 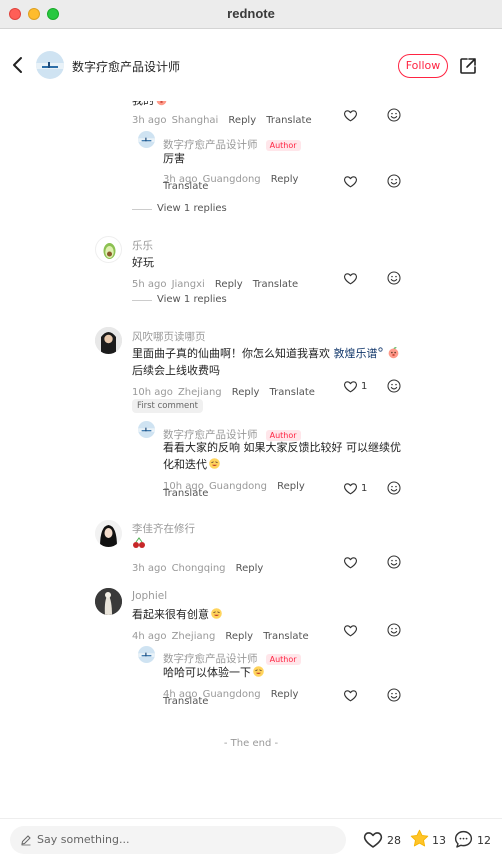 I want to click on comment-time: 5h ago, so click(x=149, y=284).